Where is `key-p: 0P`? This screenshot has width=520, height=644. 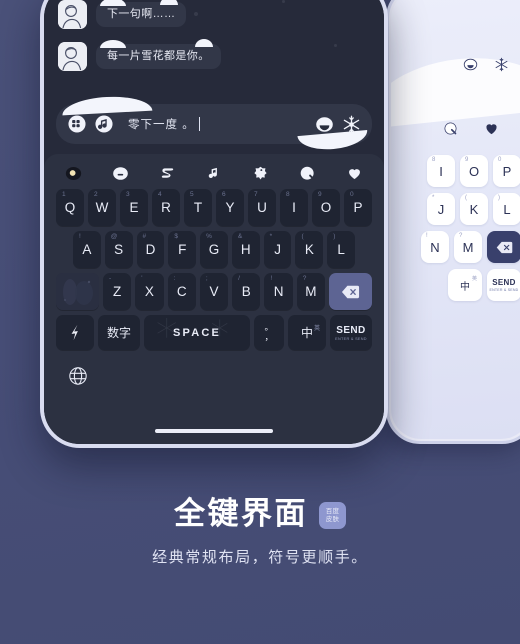
key-p: 0P is located at coordinates (358, 207).